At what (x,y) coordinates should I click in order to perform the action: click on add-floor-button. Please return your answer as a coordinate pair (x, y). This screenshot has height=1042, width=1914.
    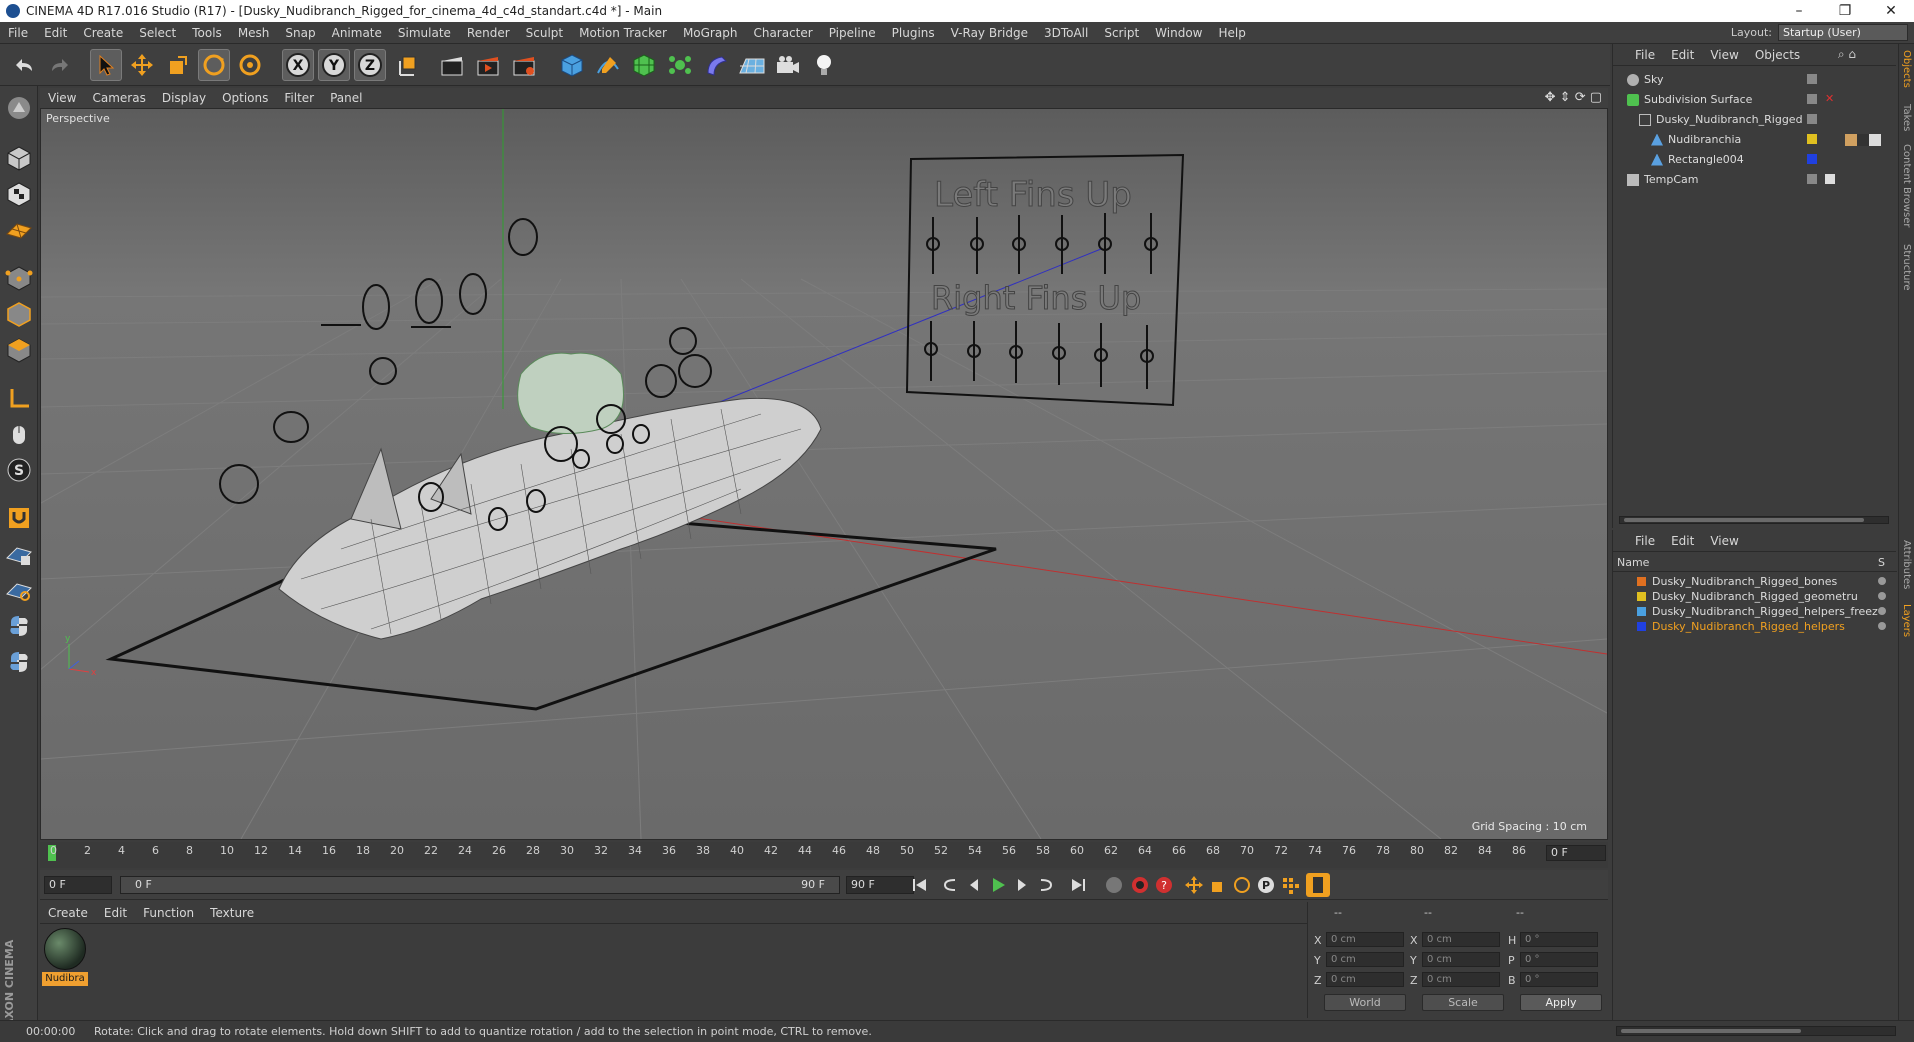
    Looking at the image, I should click on (752, 65).